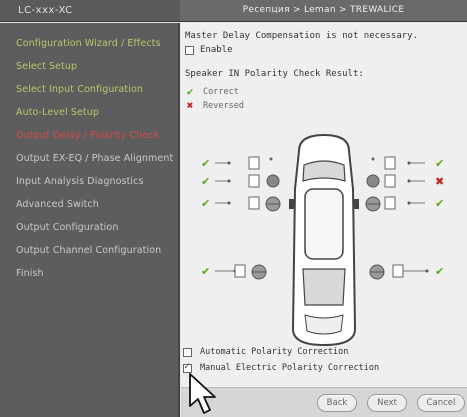  What do you see at coordinates (190, 91) in the screenshot?
I see `check-icon: ✔` at bounding box center [190, 91].